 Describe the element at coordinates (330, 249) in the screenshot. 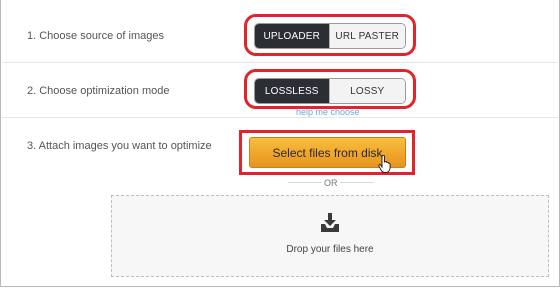

I see `dropzone-text: Drop your files here` at that location.